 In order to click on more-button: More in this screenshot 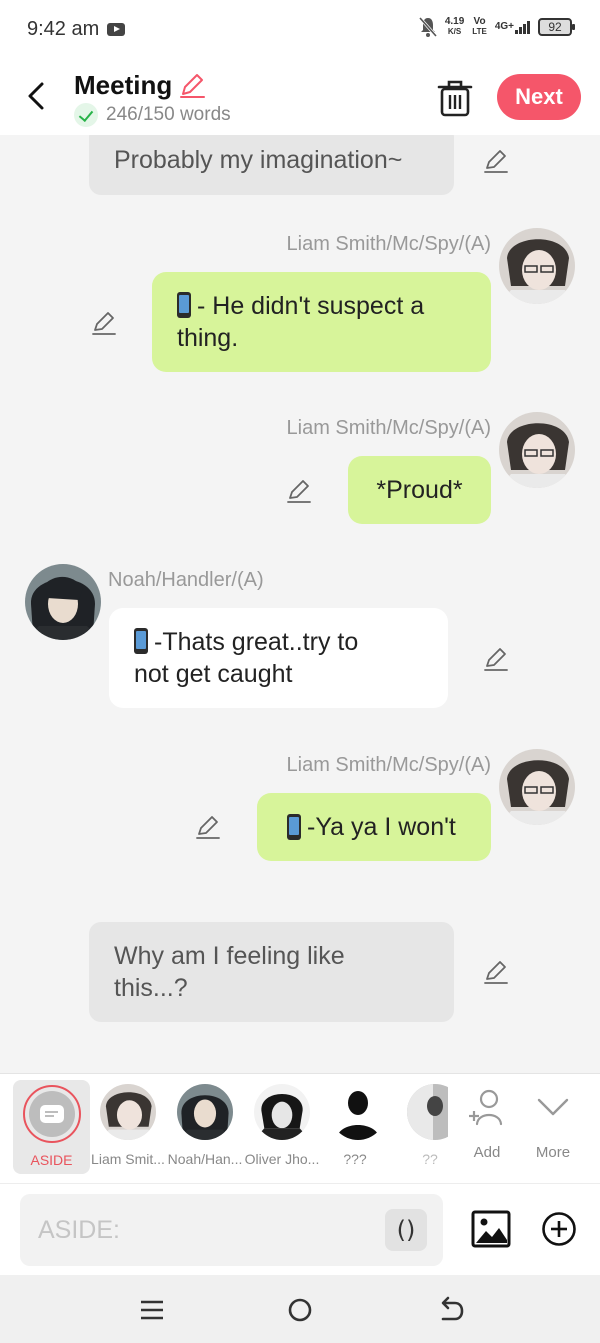, I will do `click(553, 1123)`.